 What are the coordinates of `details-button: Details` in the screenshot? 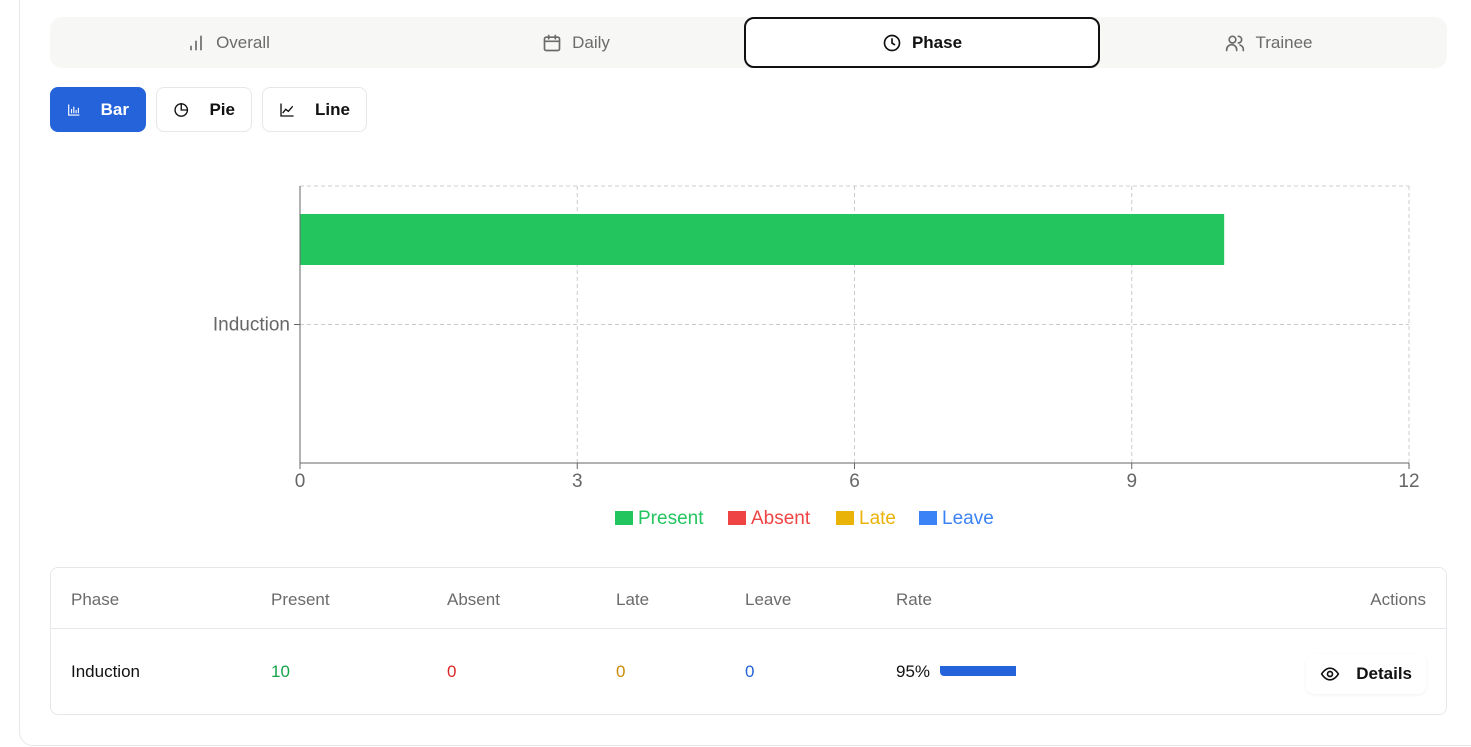 It's located at (1366, 674).